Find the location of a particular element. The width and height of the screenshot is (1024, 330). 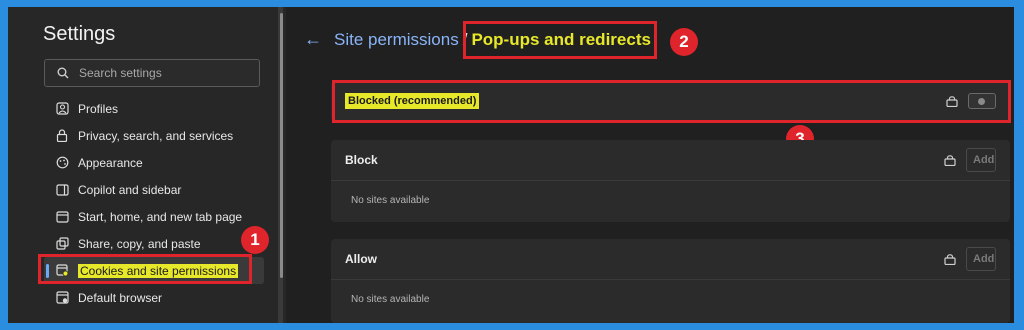

browser-icon is located at coordinates (62, 298).